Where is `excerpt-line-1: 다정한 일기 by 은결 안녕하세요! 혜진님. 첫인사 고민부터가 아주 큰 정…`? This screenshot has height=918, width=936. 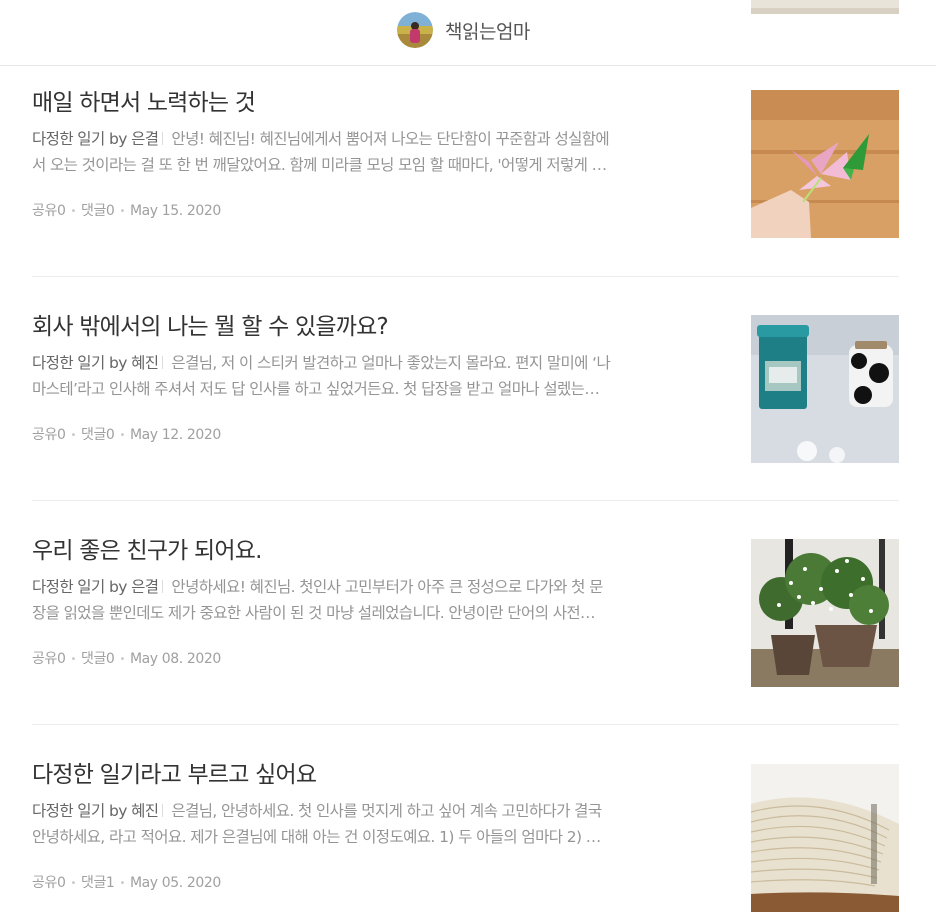 excerpt-line-1: 다정한 일기 by 은결 안녕하세요! 혜진님. 첫인사 고민부터가 아주 큰 정… is located at coordinates (368, 587).